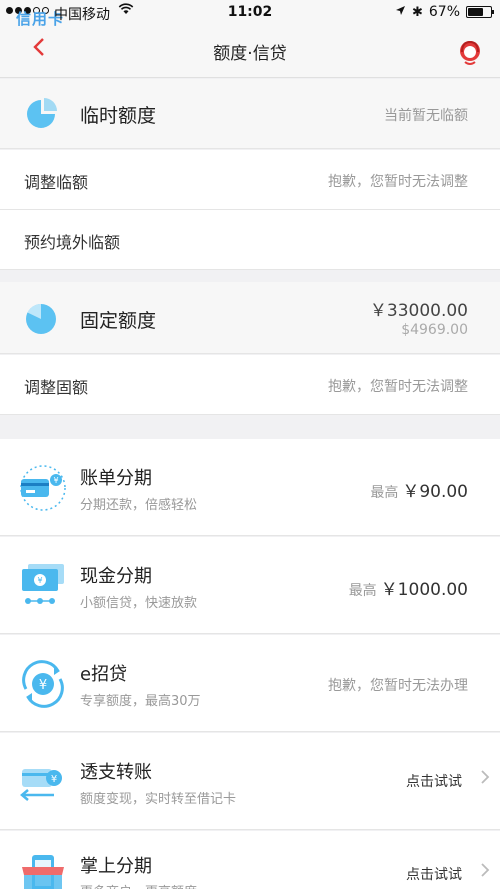  I want to click on temp-credit-pie-icon, so click(42, 113).